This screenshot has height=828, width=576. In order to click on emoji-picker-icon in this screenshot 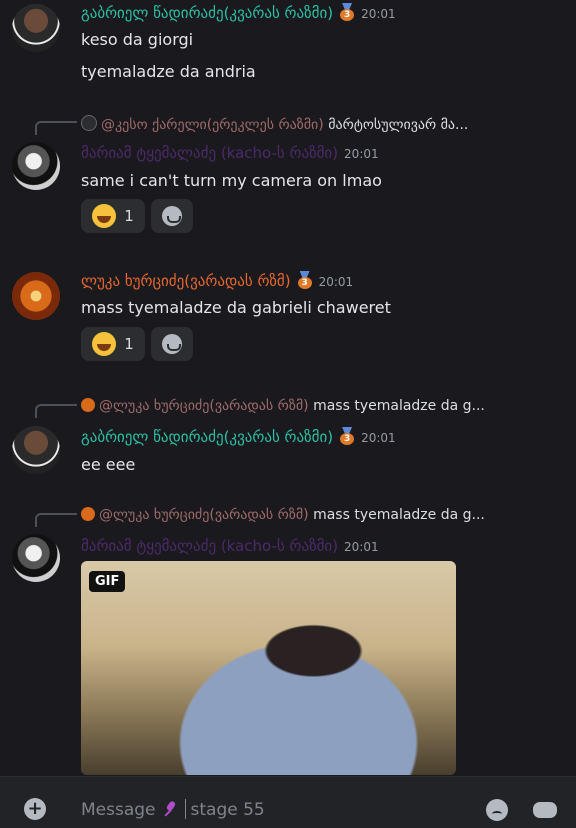, I will do `click(497, 810)`.